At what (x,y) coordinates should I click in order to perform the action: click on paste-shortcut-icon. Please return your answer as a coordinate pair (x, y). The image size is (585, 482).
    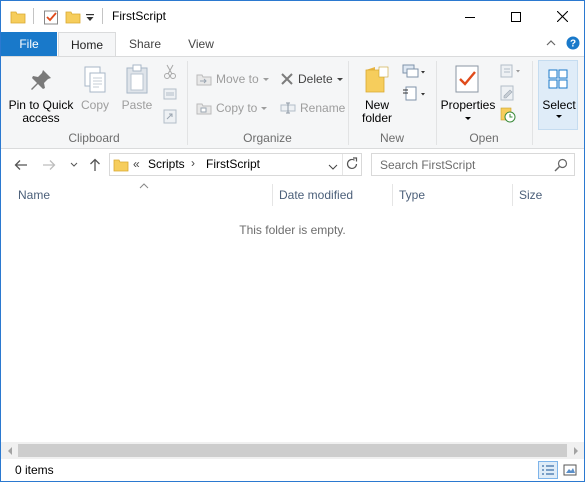
    Looking at the image, I should click on (170, 117).